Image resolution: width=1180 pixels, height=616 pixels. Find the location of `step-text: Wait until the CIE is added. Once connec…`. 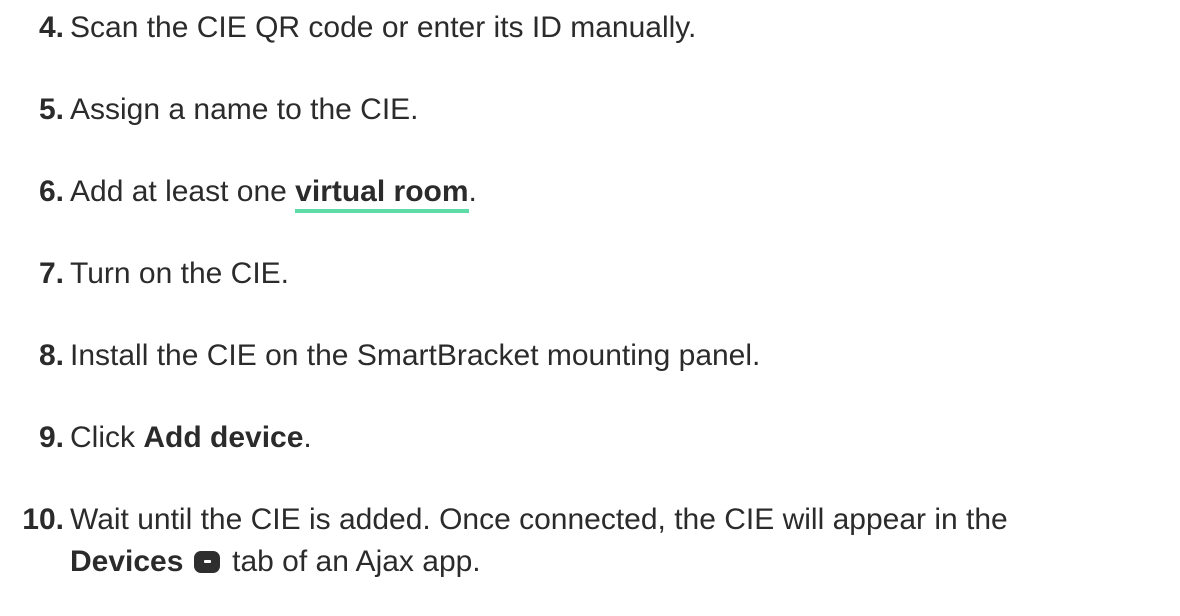

step-text: Wait until the CIE is added. Once connec… is located at coordinates (620, 541).